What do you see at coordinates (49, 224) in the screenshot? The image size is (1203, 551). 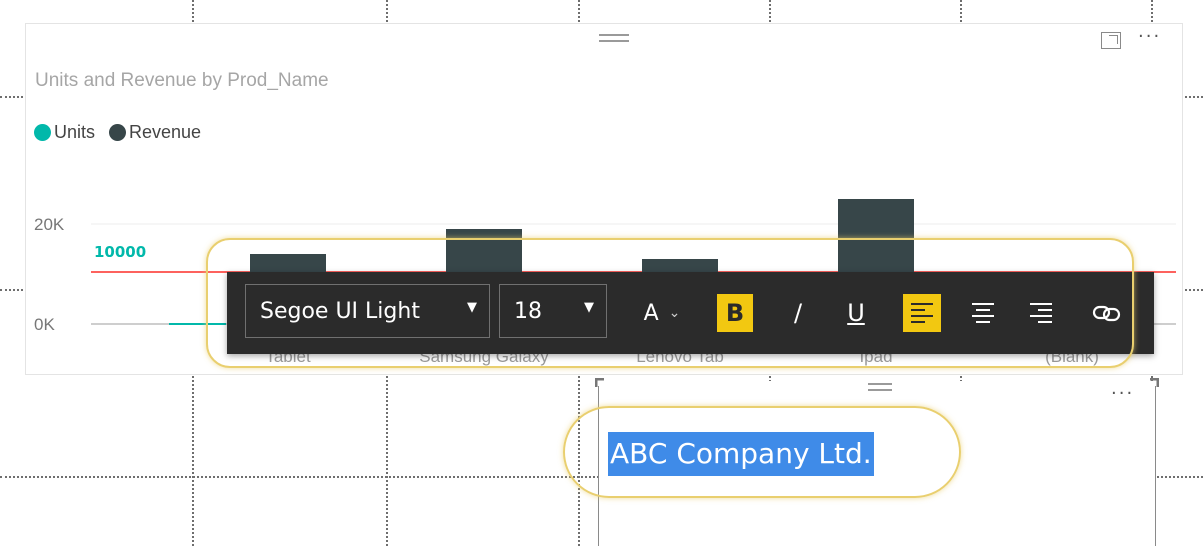 I see `y-tick-label: 20K` at bounding box center [49, 224].